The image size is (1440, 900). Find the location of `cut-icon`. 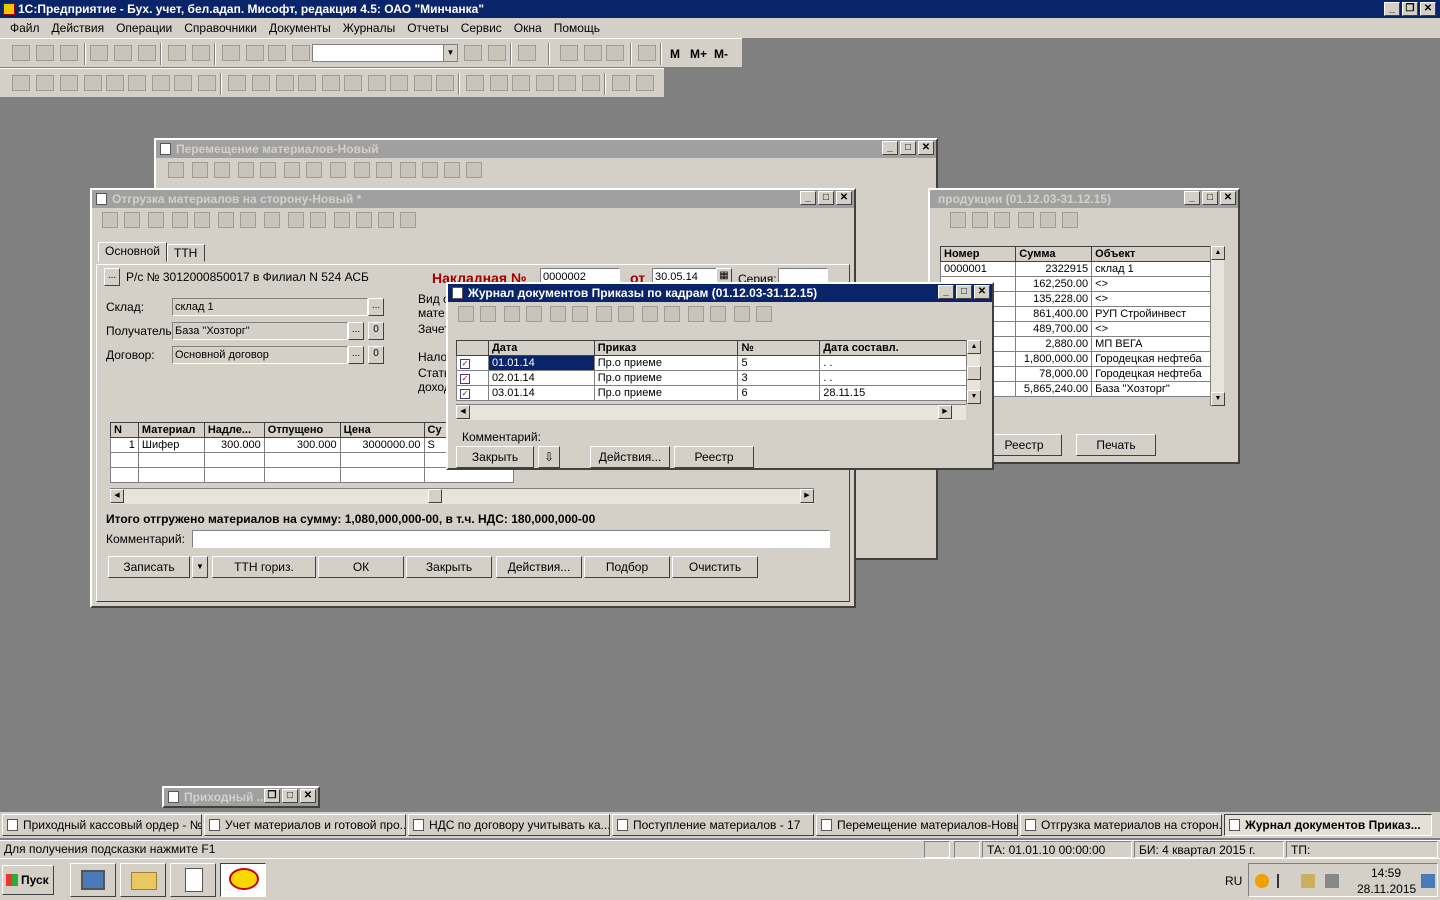

cut-icon is located at coordinates (99, 53).